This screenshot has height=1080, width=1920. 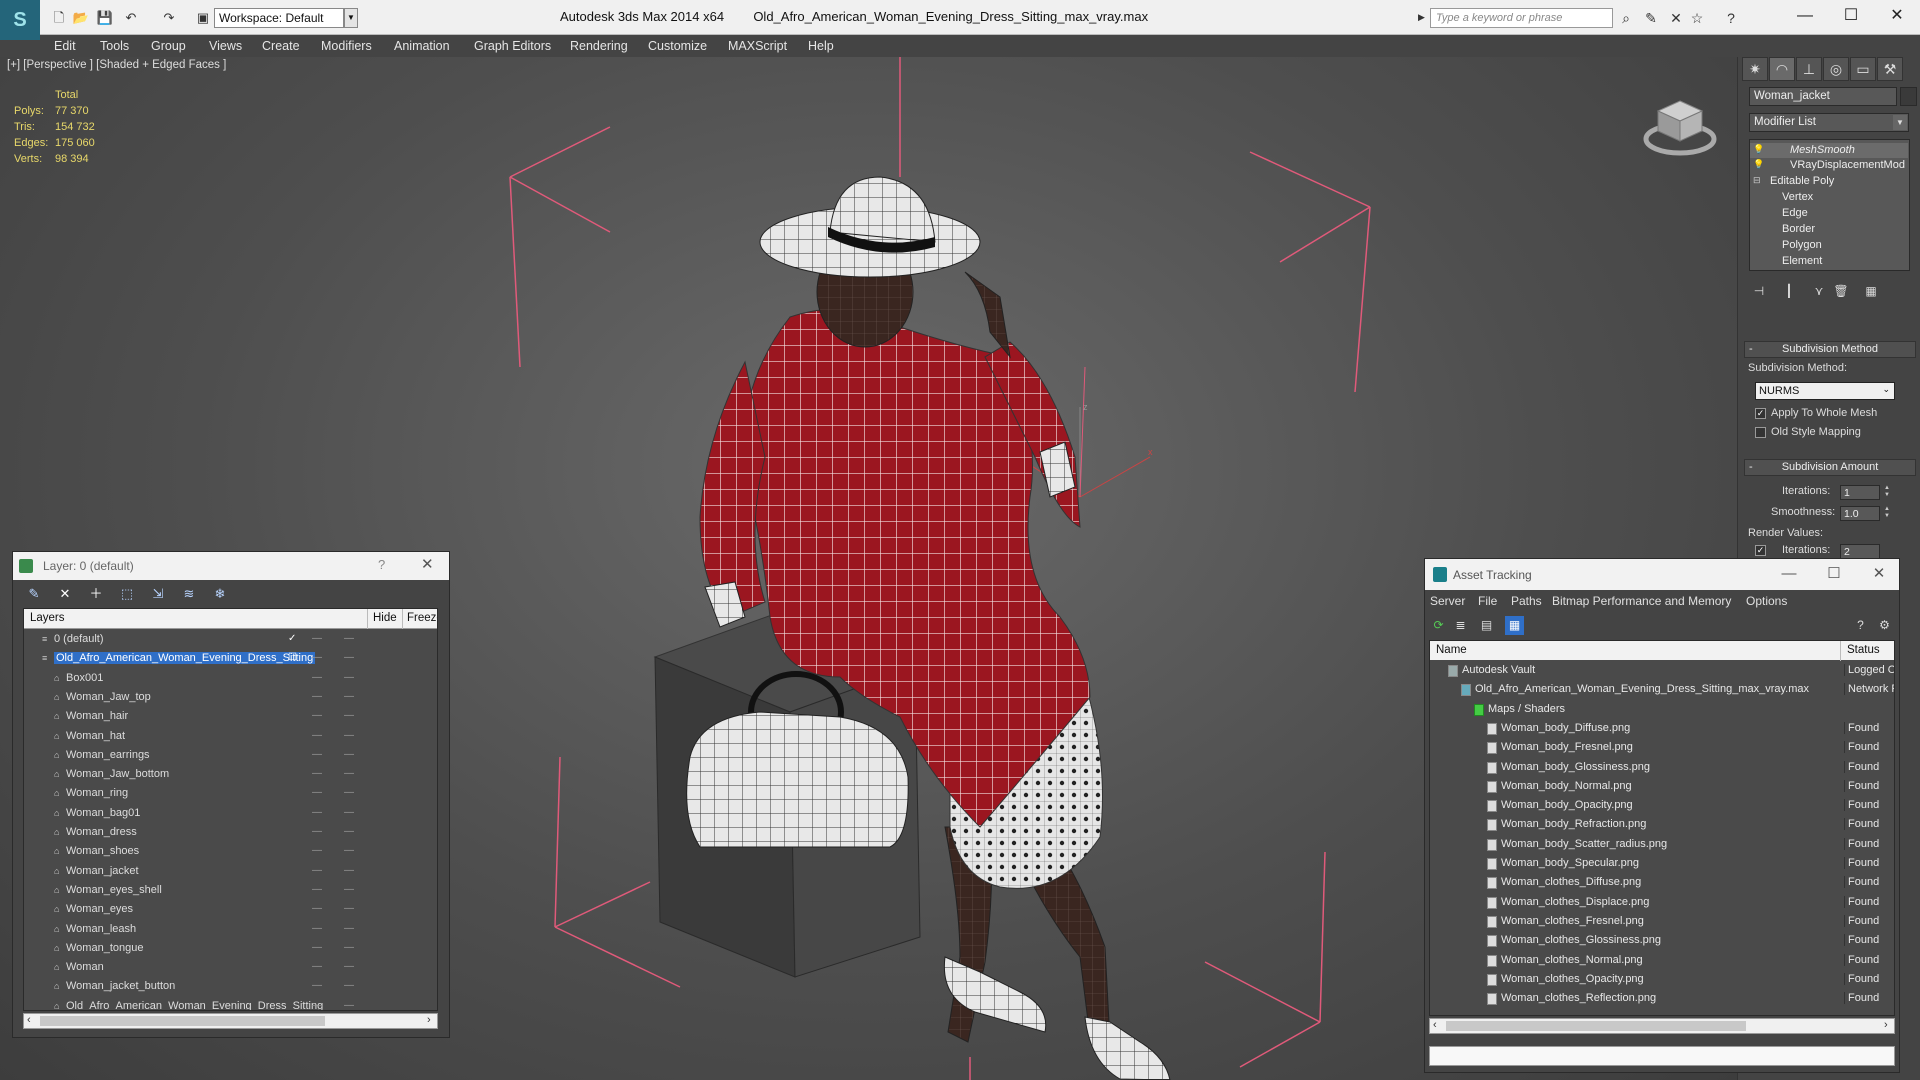 I want to click on search-expand-icon: ▶, so click(x=1423, y=18).